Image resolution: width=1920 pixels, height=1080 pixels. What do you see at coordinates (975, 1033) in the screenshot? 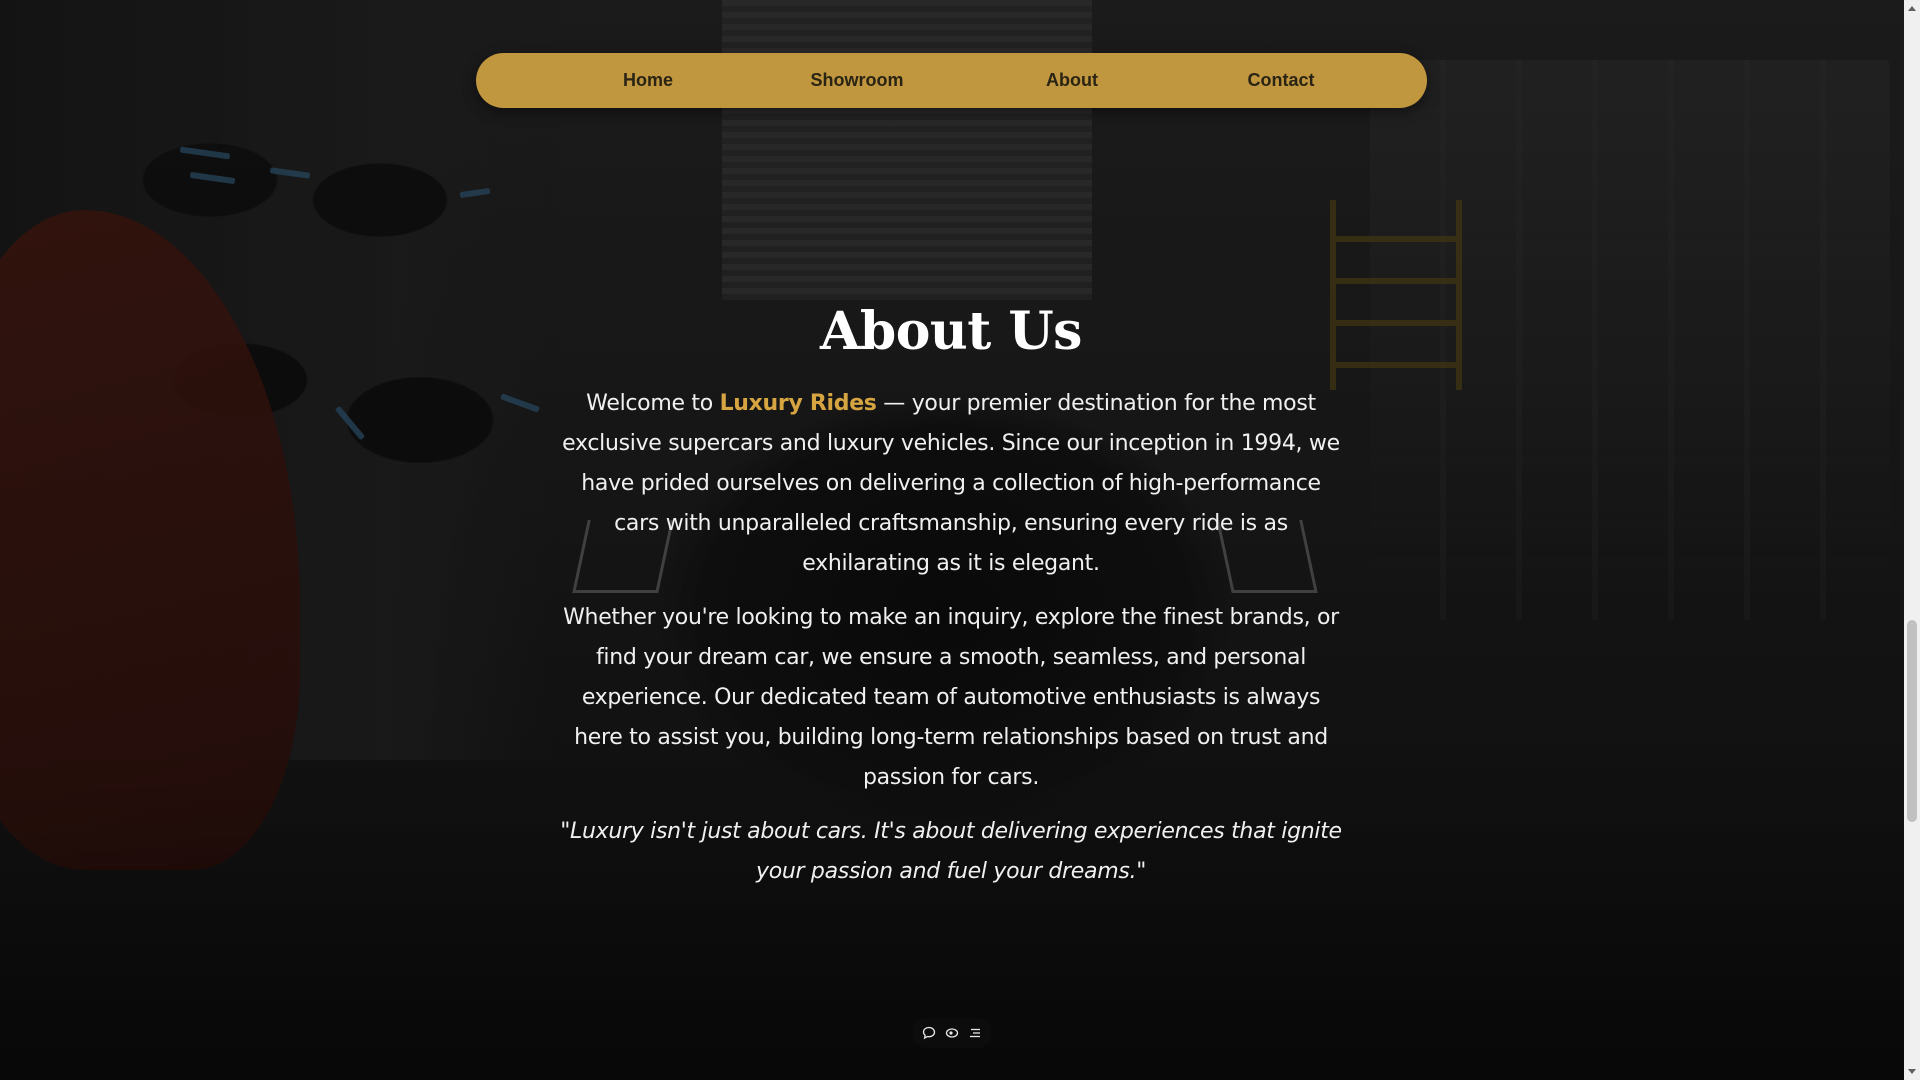
I see `menu-icon` at bounding box center [975, 1033].